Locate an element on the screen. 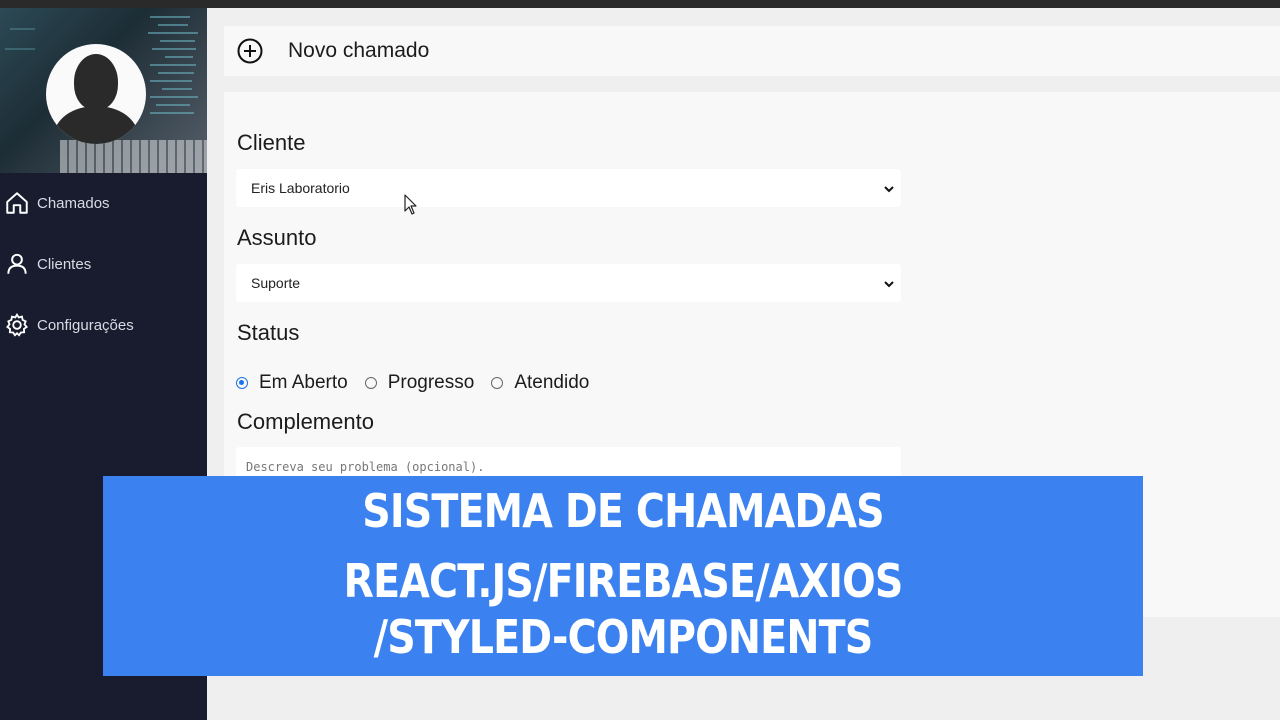  status-radio-atendido is located at coordinates (497, 383).